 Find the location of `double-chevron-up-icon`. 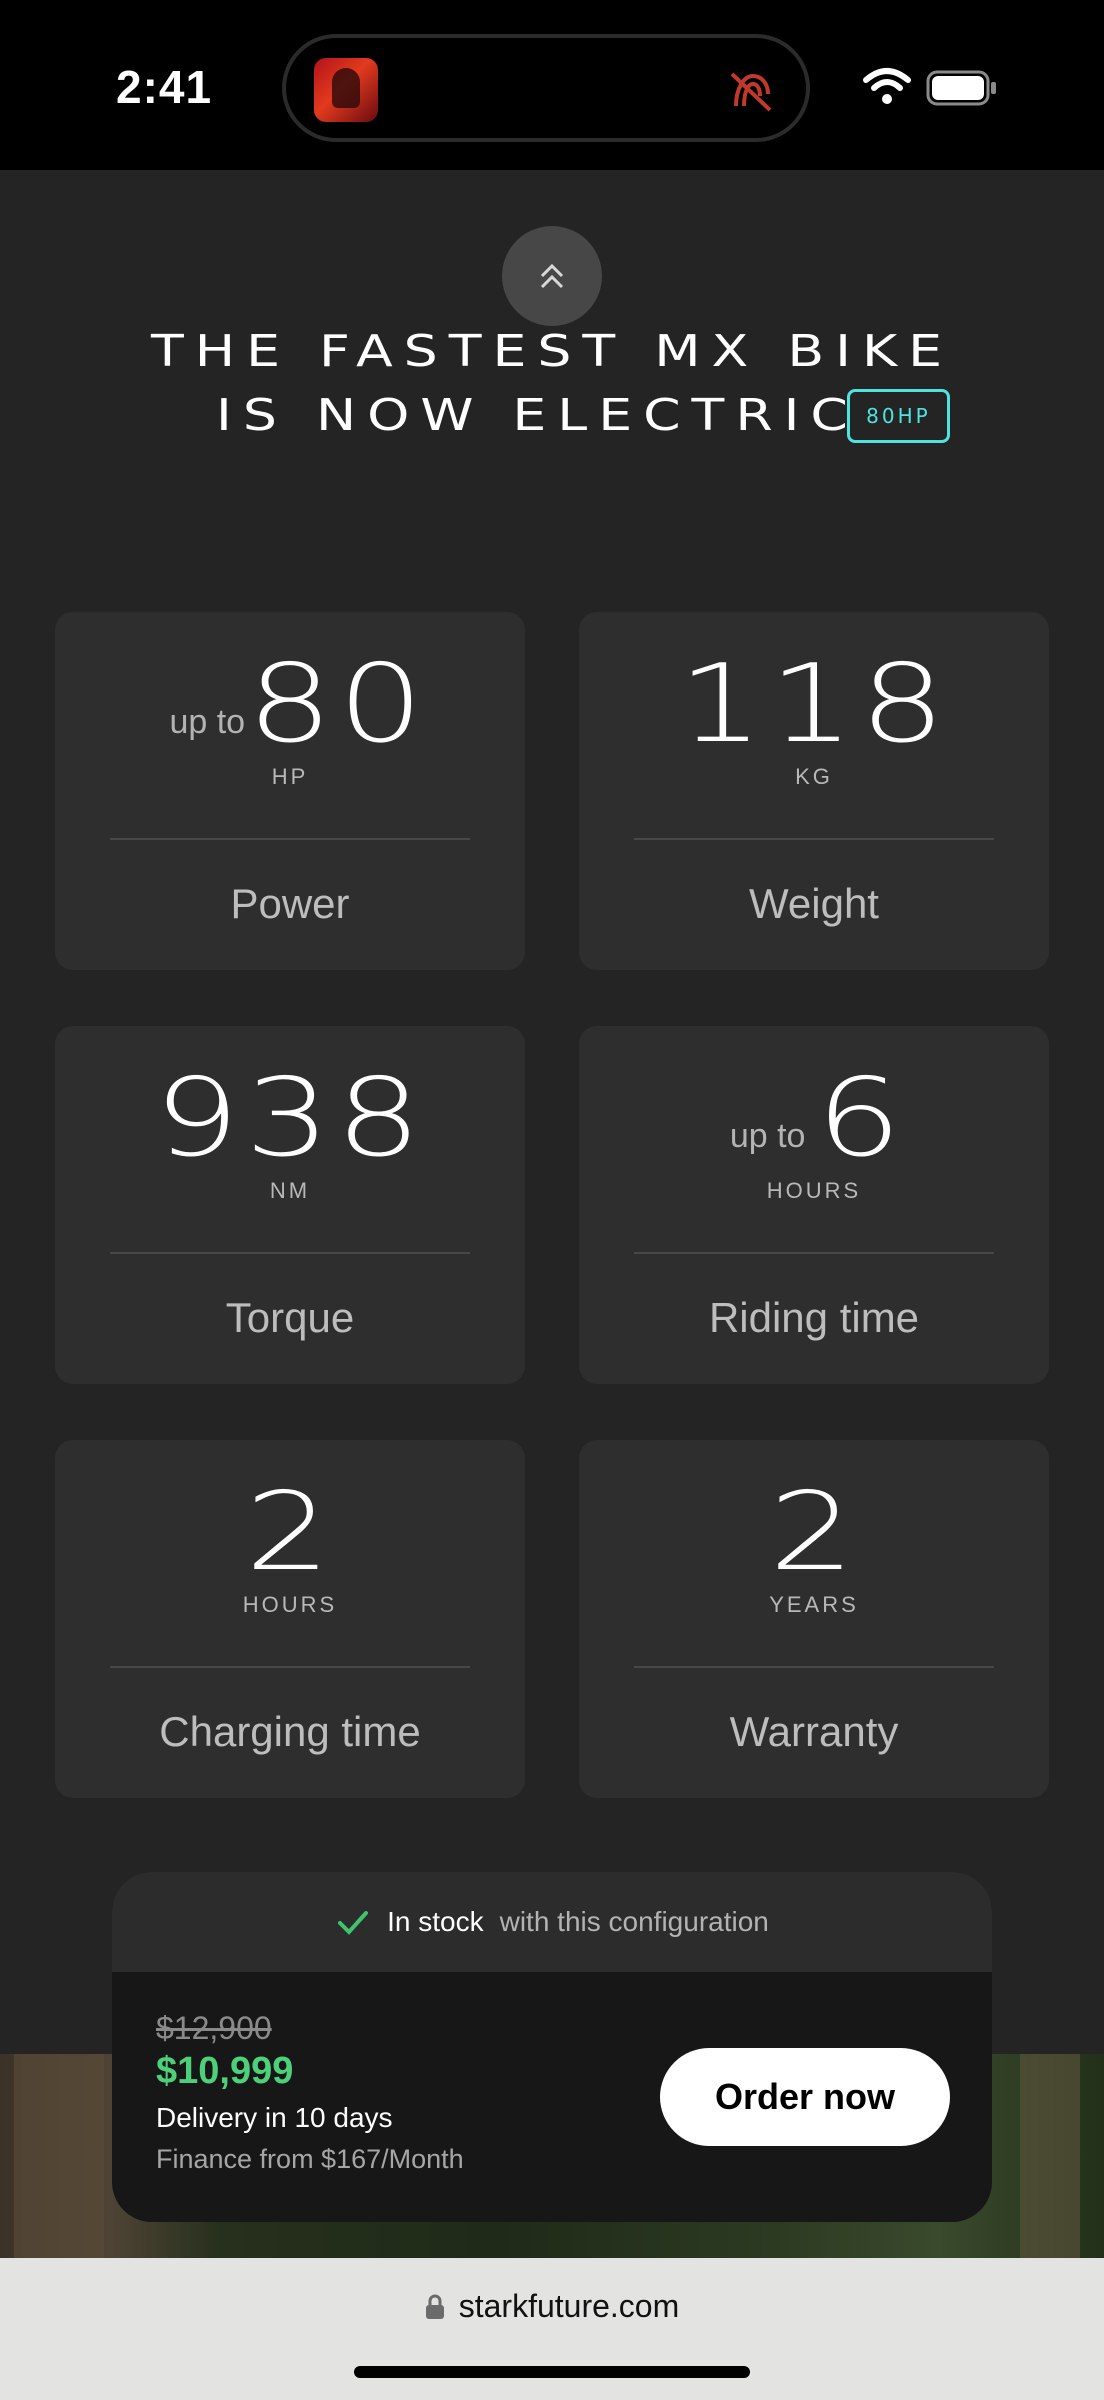

double-chevron-up-icon is located at coordinates (552, 276).